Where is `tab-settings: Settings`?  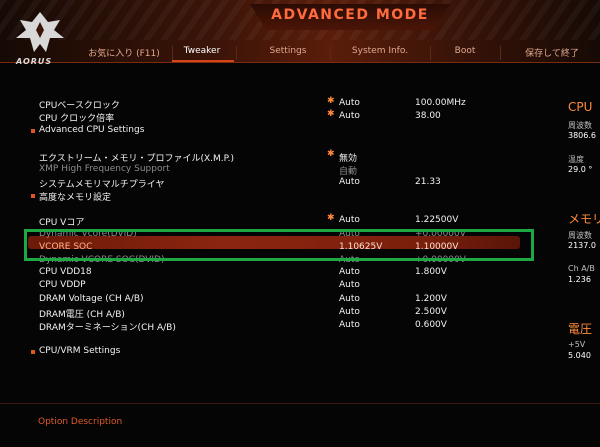 tab-settings: Settings is located at coordinates (288, 51).